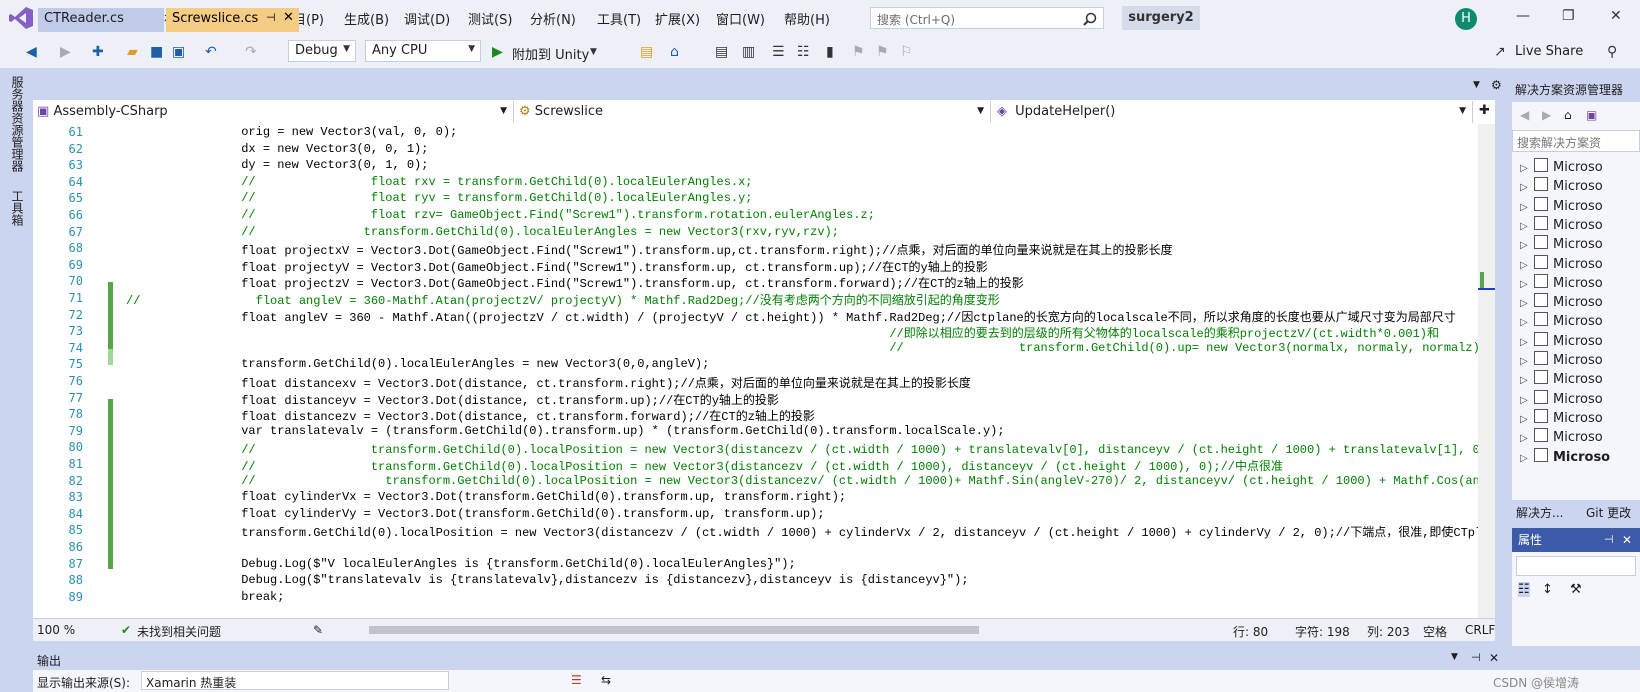 Image resolution: width=1640 pixels, height=692 pixels. I want to click on toolbox-tab: 工具箱, so click(17, 208).